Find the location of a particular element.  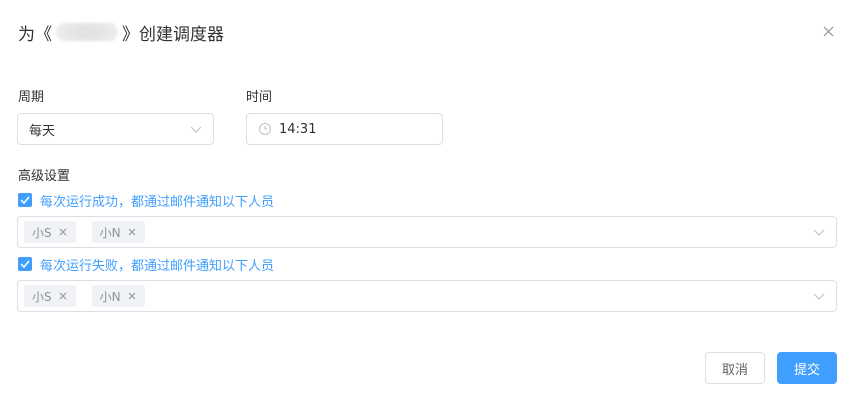

notify-on-failure-label: 每次运行失败，都通过邮件通知以下人员 is located at coordinates (157, 266).